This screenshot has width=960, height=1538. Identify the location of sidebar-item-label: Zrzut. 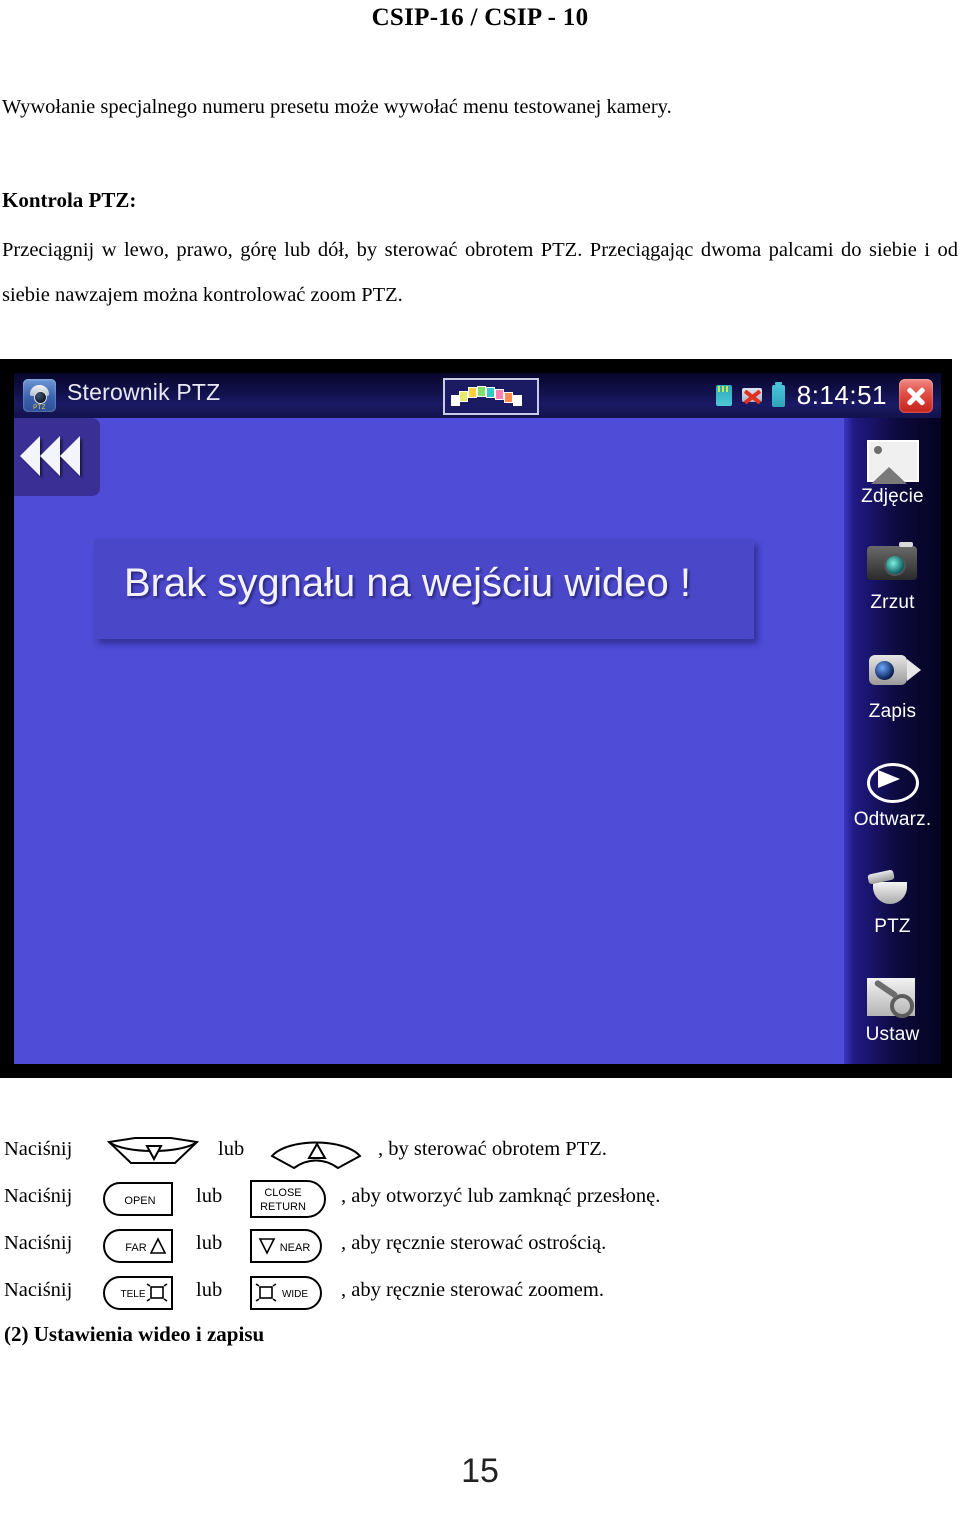
(892, 602).